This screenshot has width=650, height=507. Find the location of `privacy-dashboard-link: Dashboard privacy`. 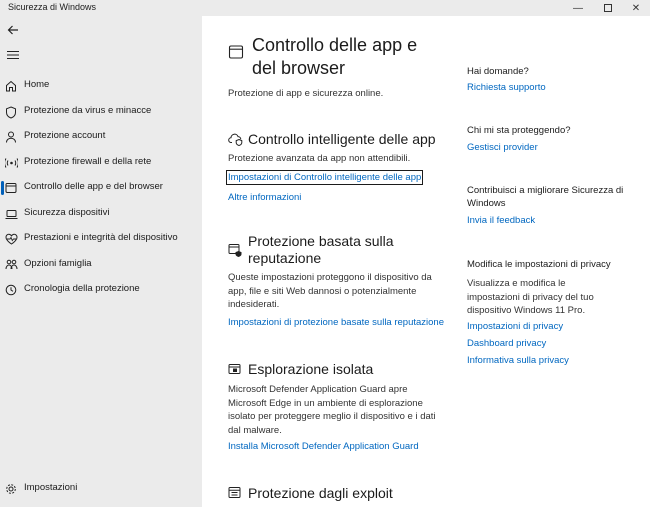

privacy-dashboard-link: Dashboard privacy is located at coordinates (506, 343).